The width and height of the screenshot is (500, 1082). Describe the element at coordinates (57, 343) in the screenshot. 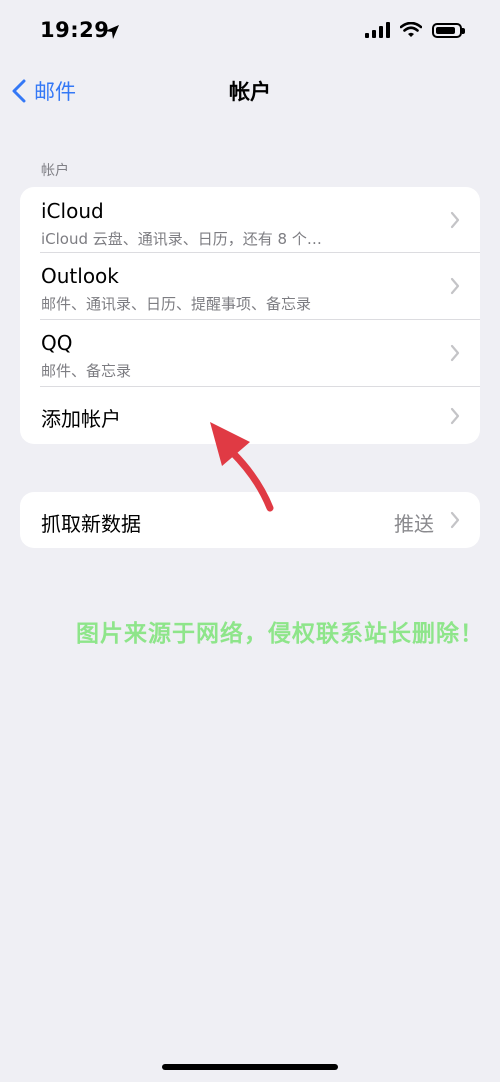

I see `account-title: QQ` at that location.